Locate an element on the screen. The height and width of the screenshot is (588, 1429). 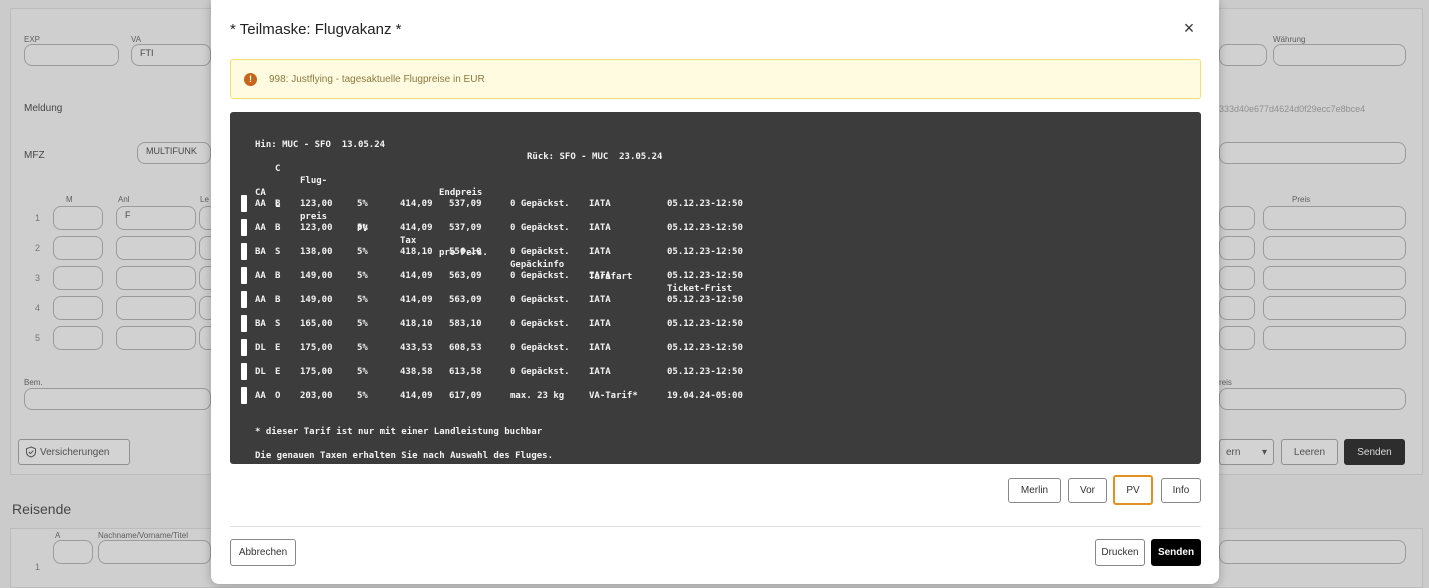
pv-label: PV is located at coordinates (1133, 490).